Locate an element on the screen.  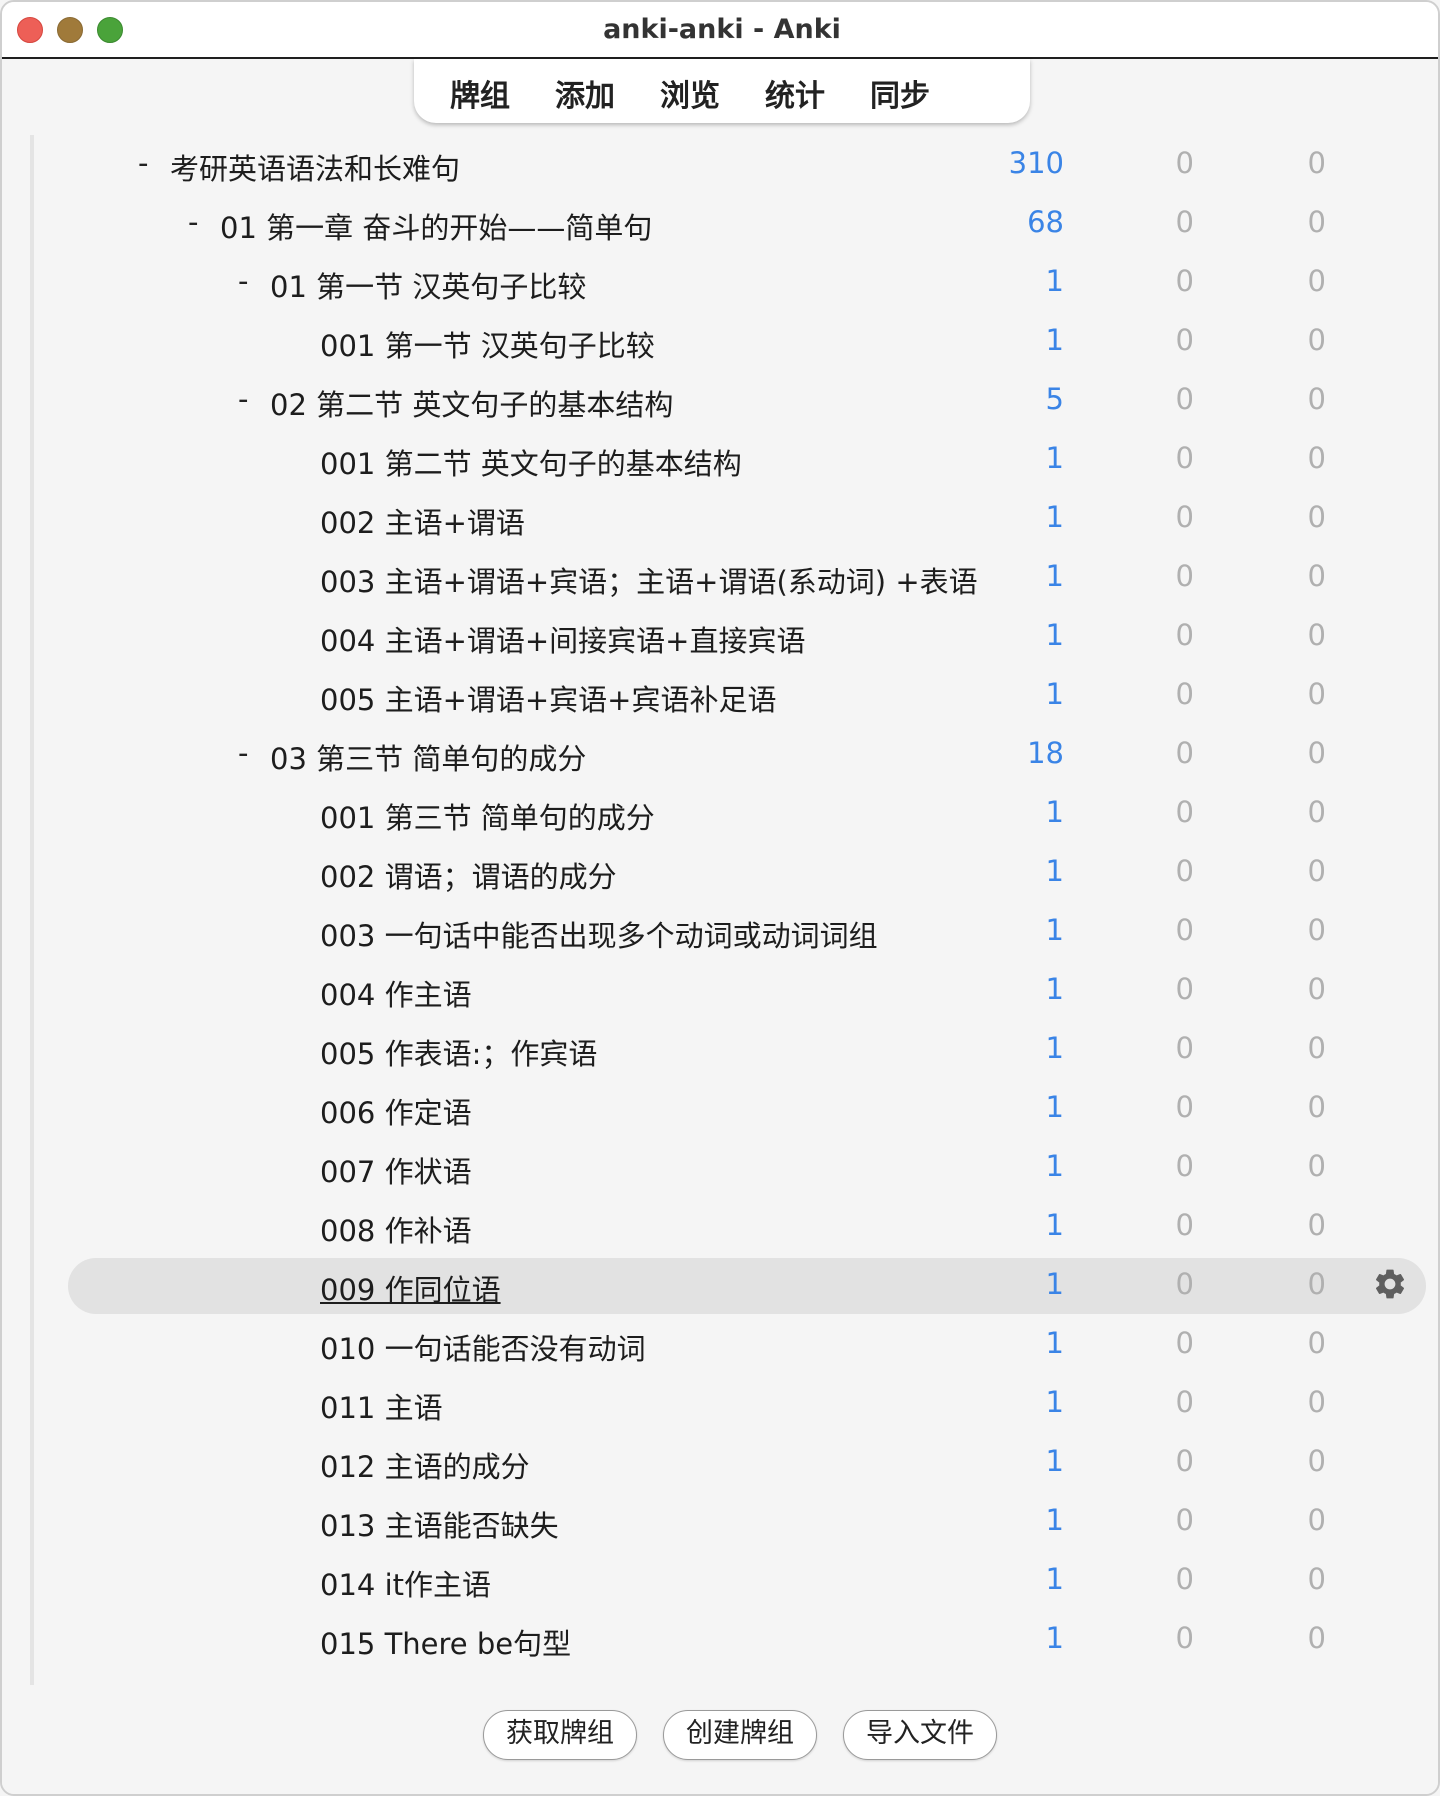
deck-name: 002 主语+谓语 is located at coordinates (422, 521).